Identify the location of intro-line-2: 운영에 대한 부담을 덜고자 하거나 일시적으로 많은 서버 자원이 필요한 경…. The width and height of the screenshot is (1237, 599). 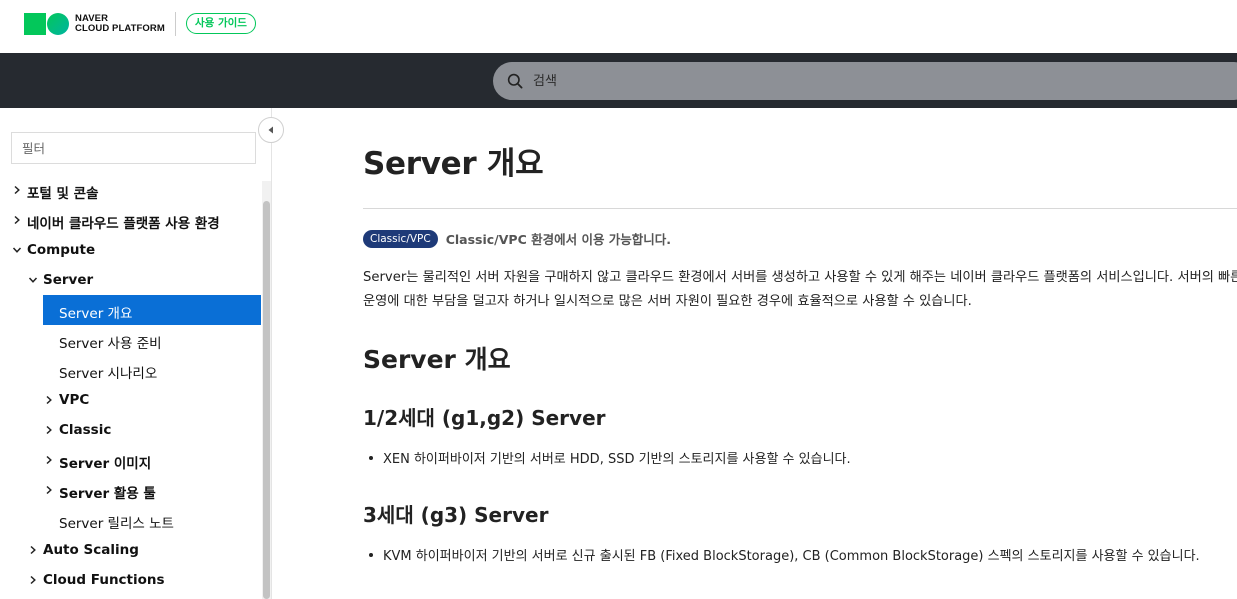
(667, 301).